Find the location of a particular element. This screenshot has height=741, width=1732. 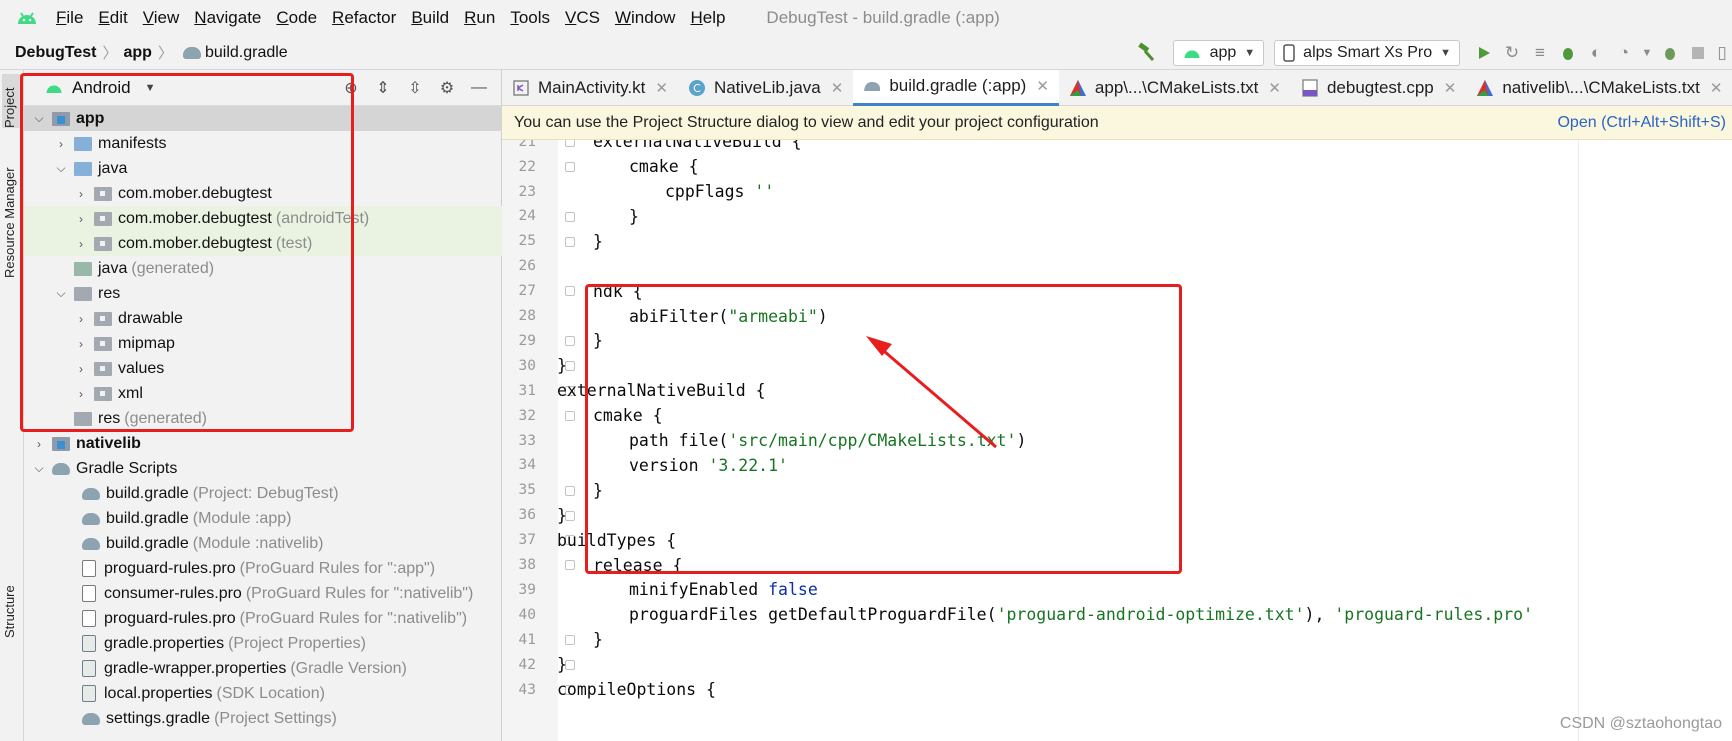

code-text: } is located at coordinates (598, 640).